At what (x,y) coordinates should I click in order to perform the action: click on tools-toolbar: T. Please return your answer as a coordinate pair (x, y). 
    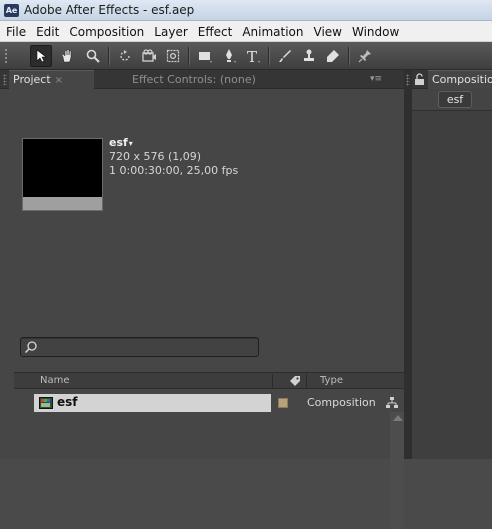
    Looking at the image, I should click on (246, 56).